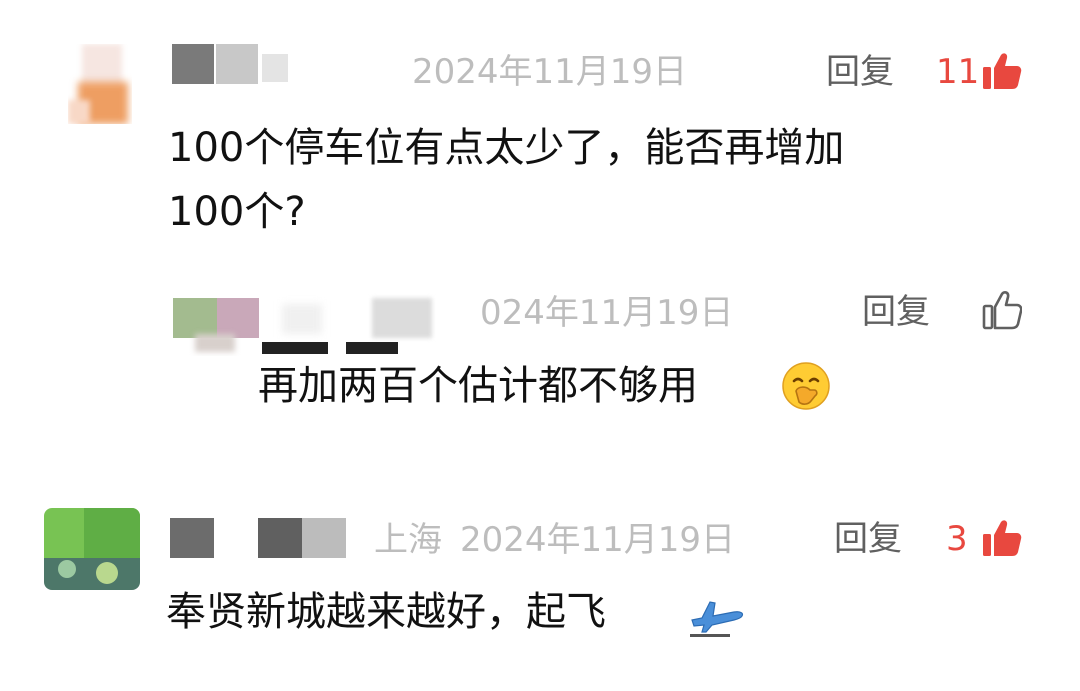 This screenshot has width=1080, height=691. What do you see at coordinates (958, 72) in the screenshot?
I see `like-count: 11` at bounding box center [958, 72].